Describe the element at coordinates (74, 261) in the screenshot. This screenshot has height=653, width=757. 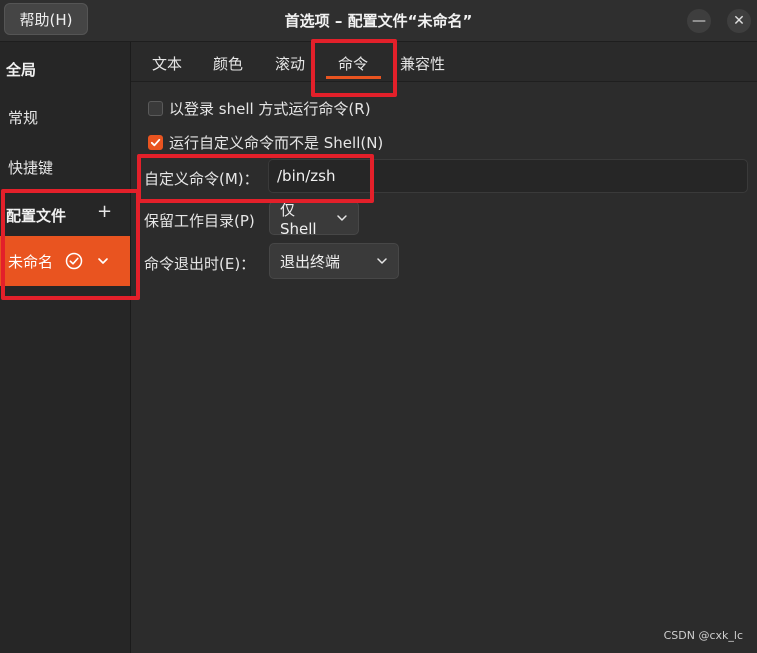
I see `default-check-icon` at that location.